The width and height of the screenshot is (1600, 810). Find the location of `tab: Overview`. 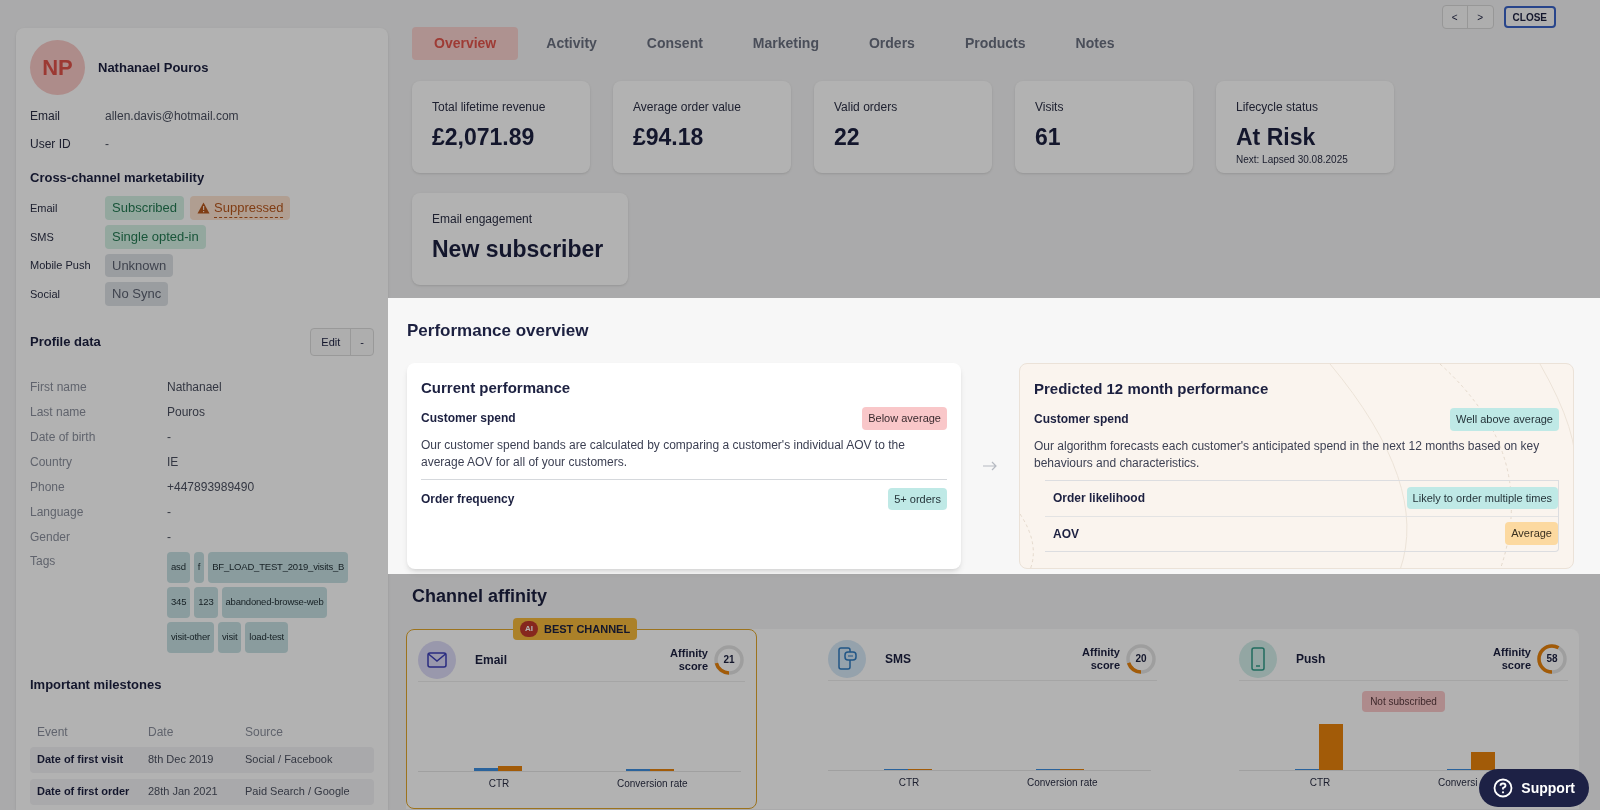

tab: Overview is located at coordinates (465, 43).